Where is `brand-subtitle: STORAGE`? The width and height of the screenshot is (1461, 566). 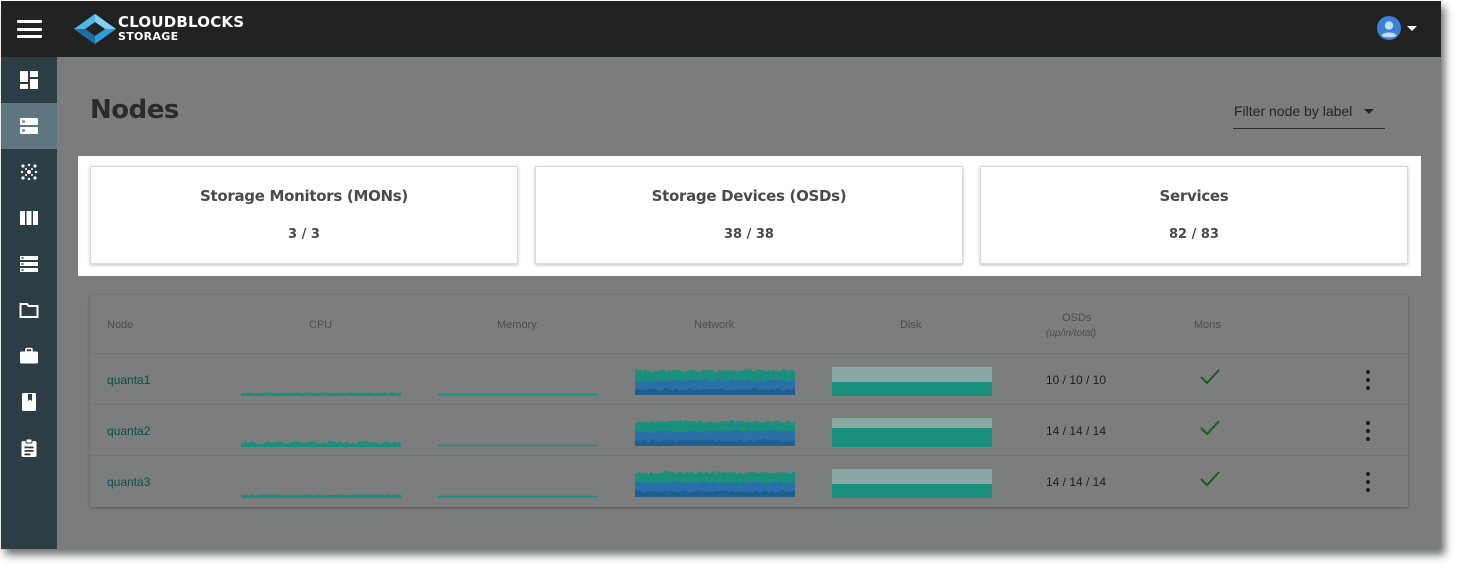 brand-subtitle: STORAGE is located at coordinates (148, 36).